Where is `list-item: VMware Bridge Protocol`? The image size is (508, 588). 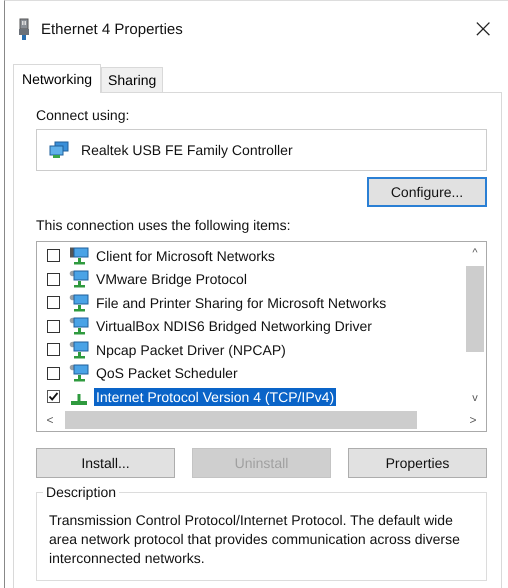
list-item: VMware Bridge Protocol is located at coordinates (255, 279).